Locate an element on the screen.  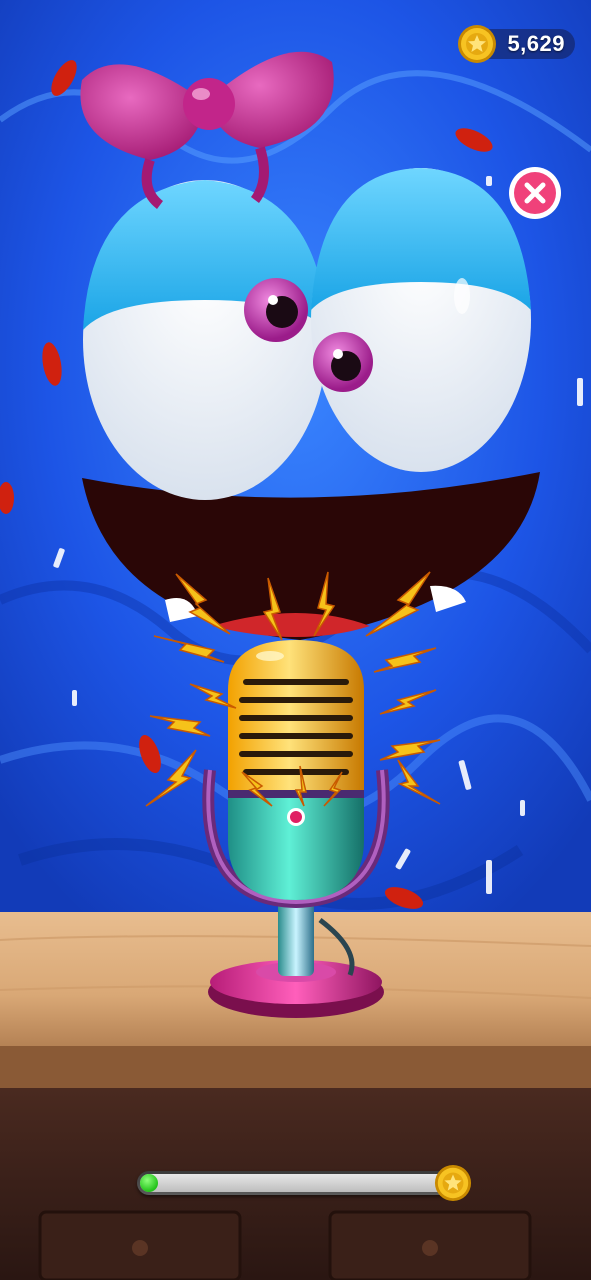
coin-counter: 5,629 is located at coordinates (516, 44).